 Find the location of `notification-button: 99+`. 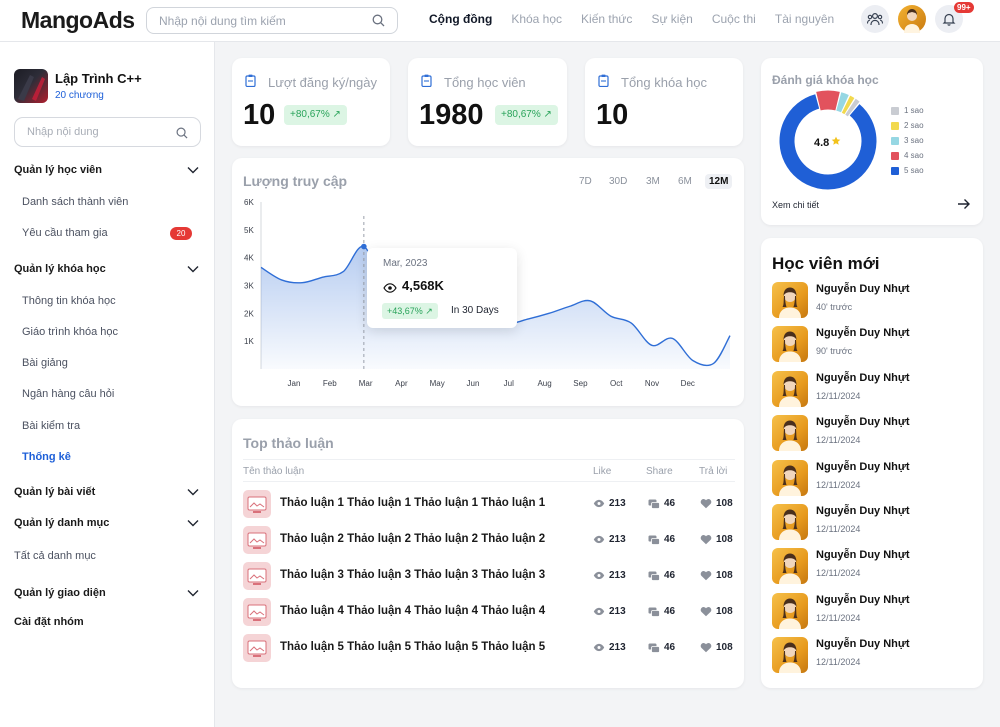

notification-button: 99+ is located at coordinates (954, 17).